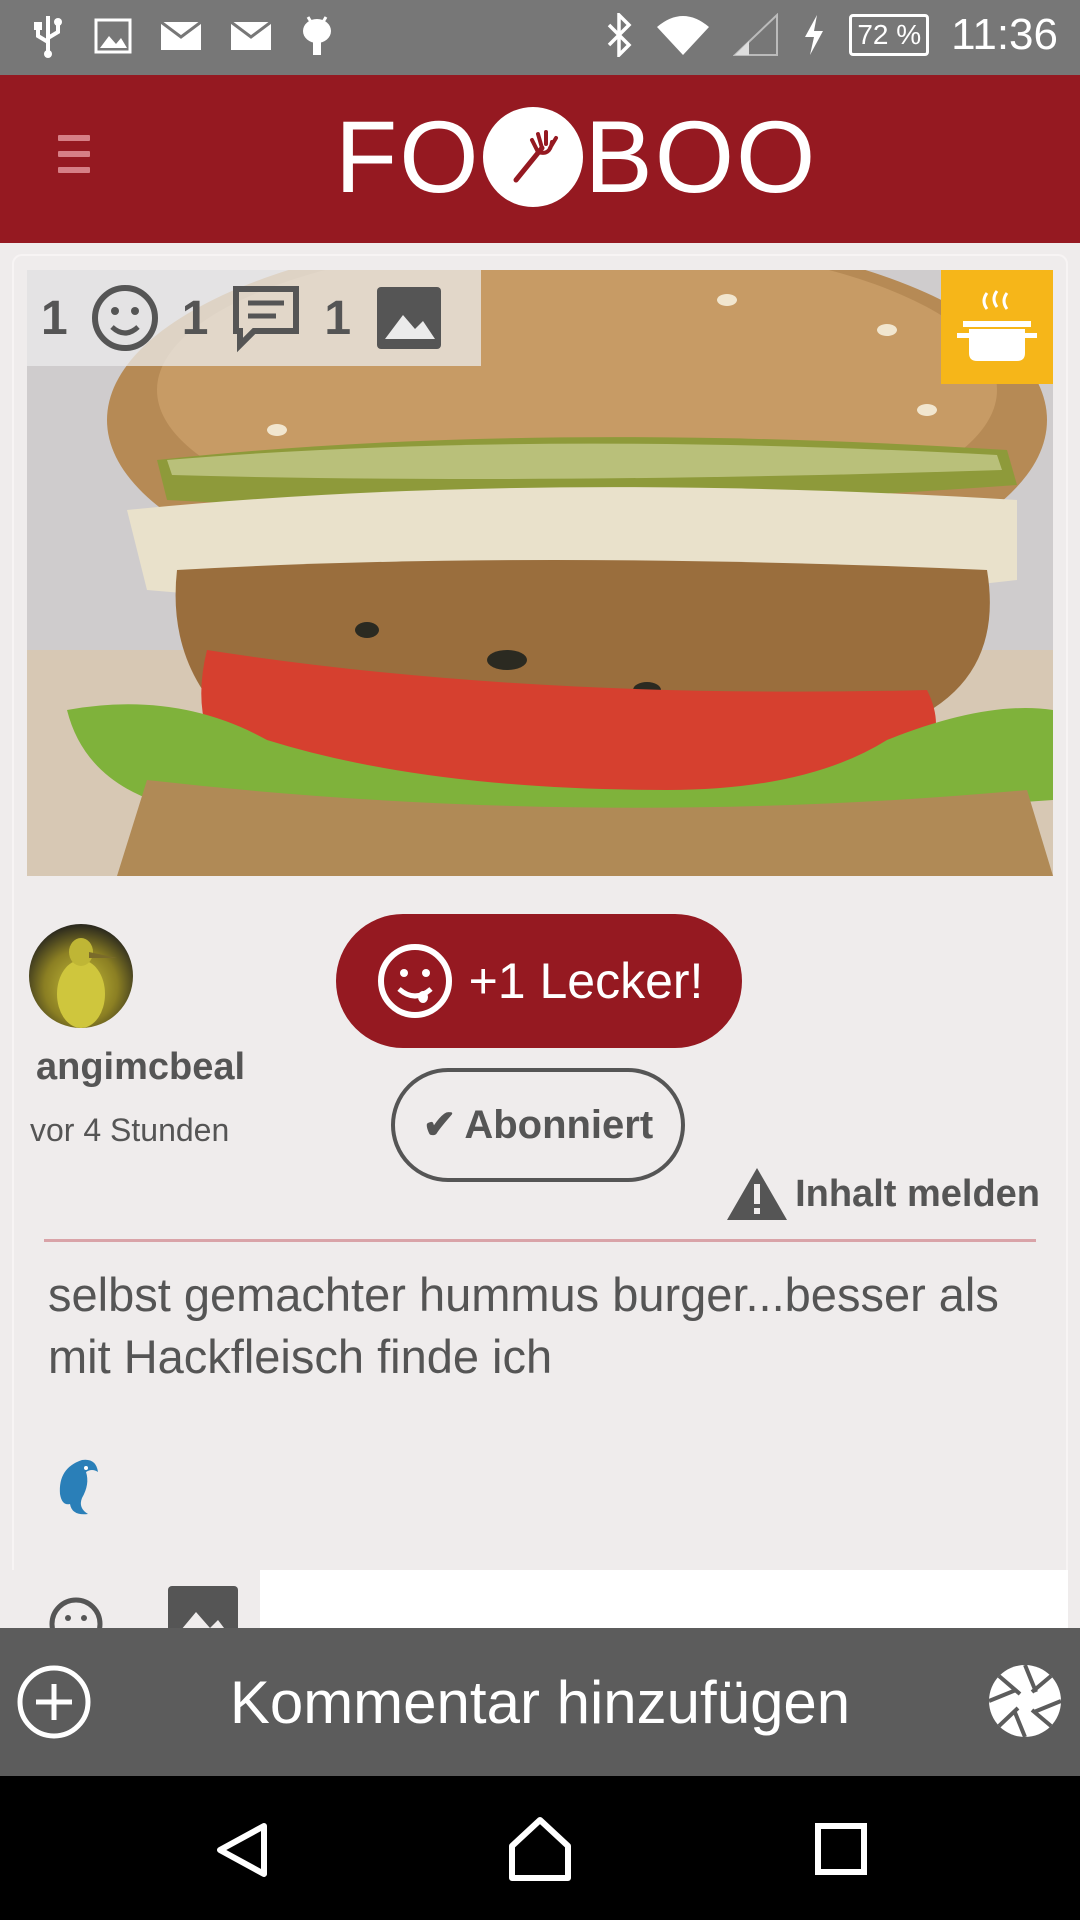  What do you see at coordinates (917, 1193) in the screenshot?
I see `report-label: Inhalt melden` at bounding box center [917, 1193].